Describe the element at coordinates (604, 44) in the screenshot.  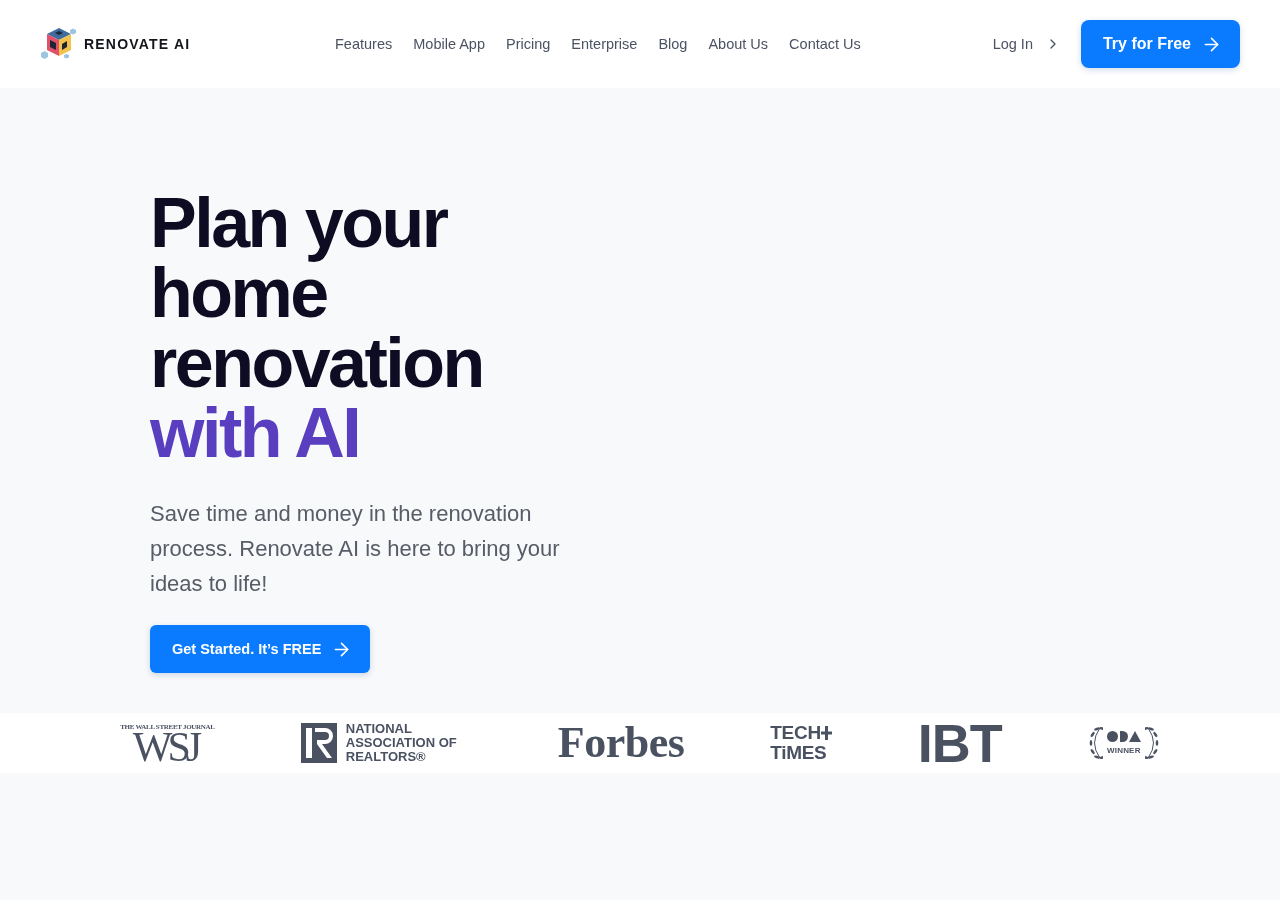
I see `nav-link: Enterprise` at that location.